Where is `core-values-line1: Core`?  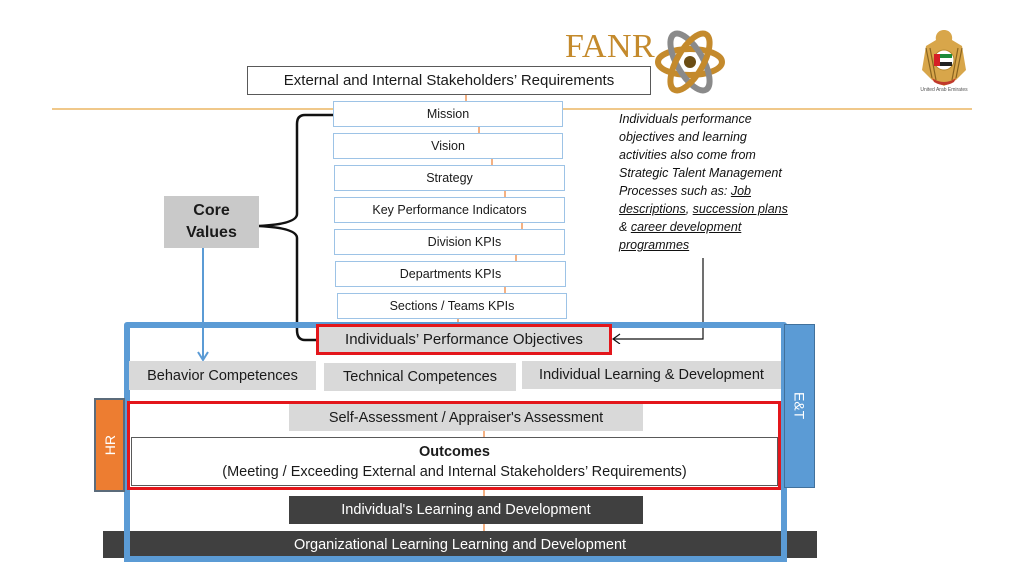 core-values-line1: Core is located at coordinates (211, 210).